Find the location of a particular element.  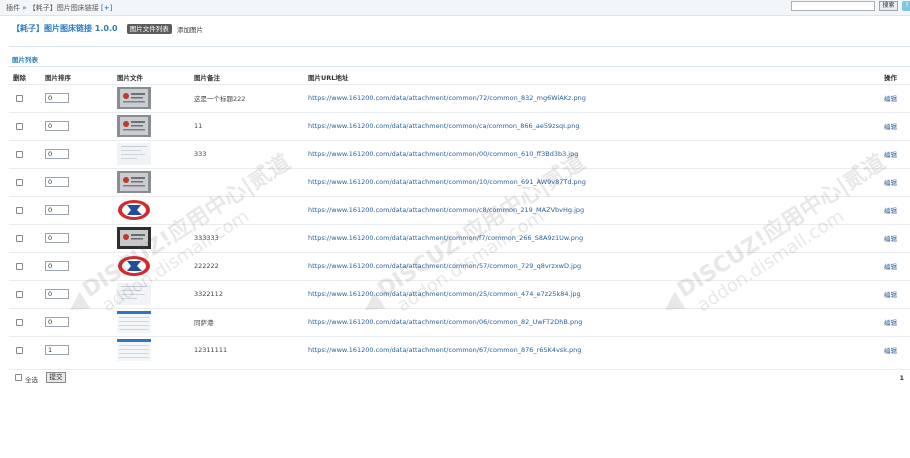

note-cell: 同萨港 is located at coordinates (247, 321).